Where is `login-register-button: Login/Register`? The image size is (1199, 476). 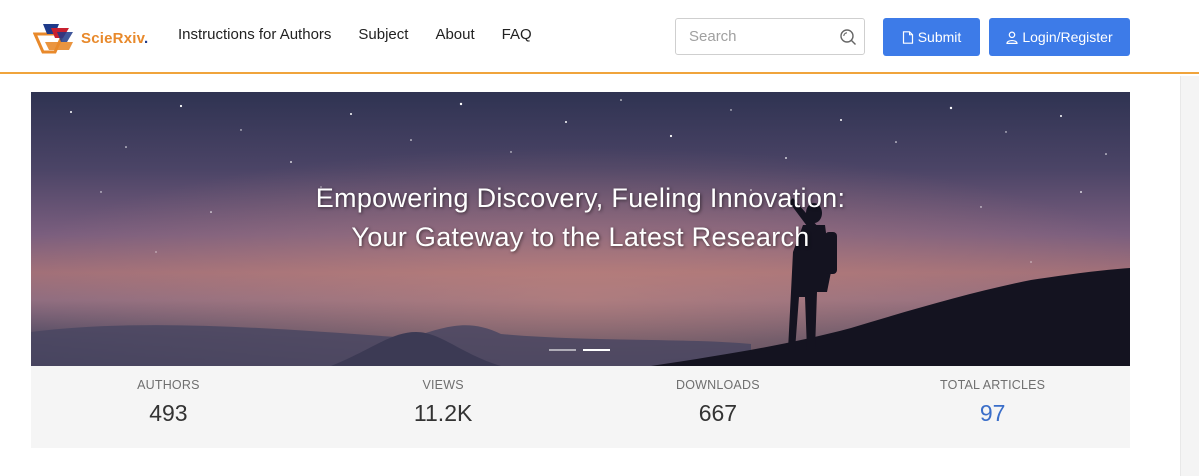
login-register-button: Login/Register is located at coordinates (1059, 37).